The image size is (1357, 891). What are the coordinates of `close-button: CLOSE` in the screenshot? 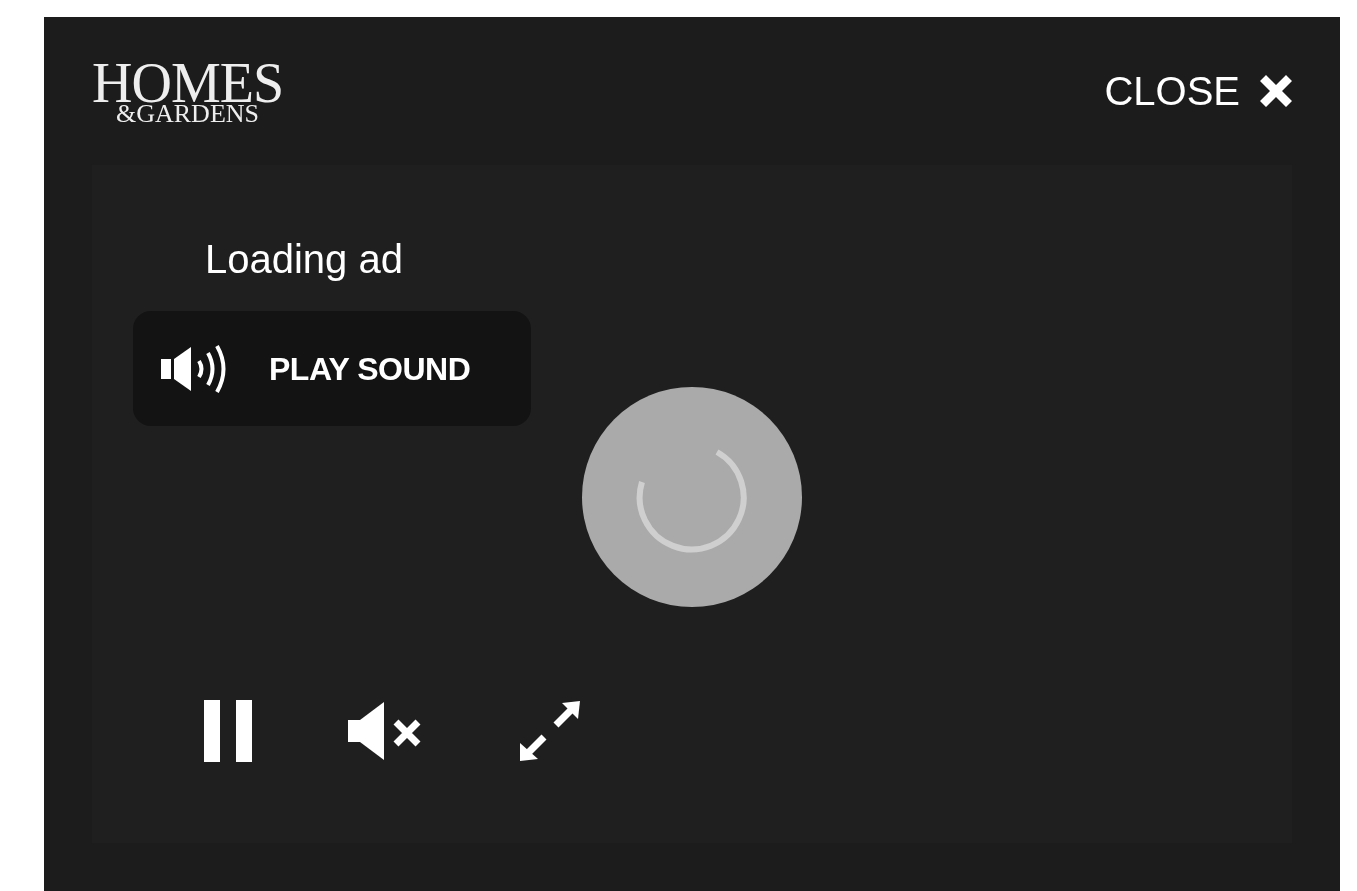 It's located at (1201, 91).